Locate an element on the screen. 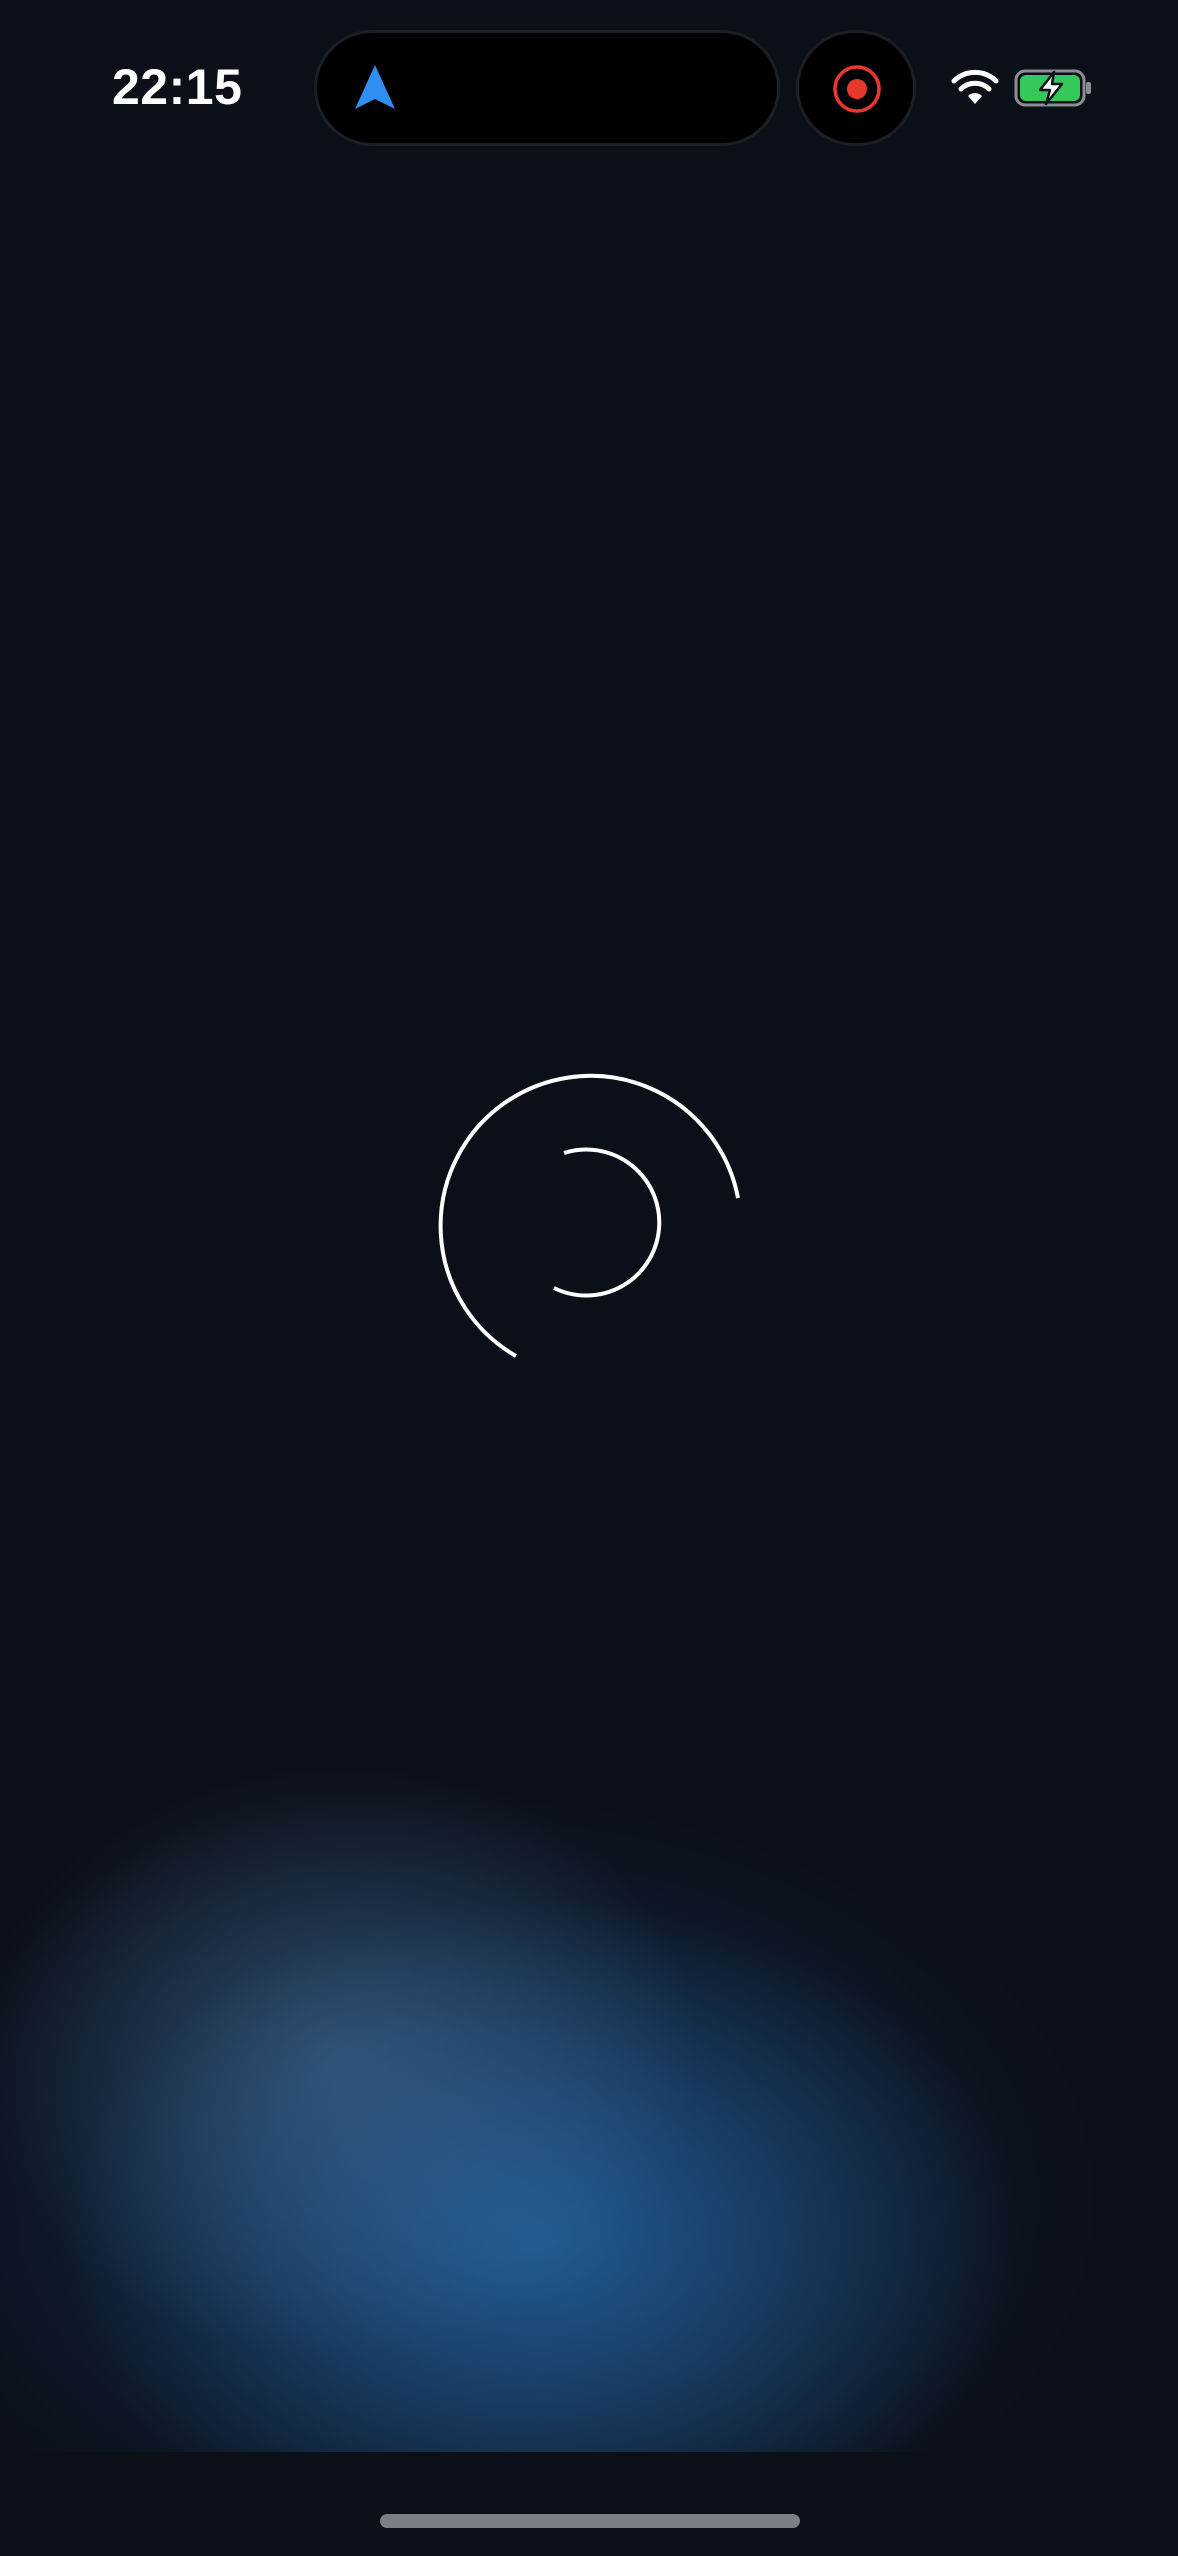  loading-spinner-icon is located at coordinates (589, 1215).